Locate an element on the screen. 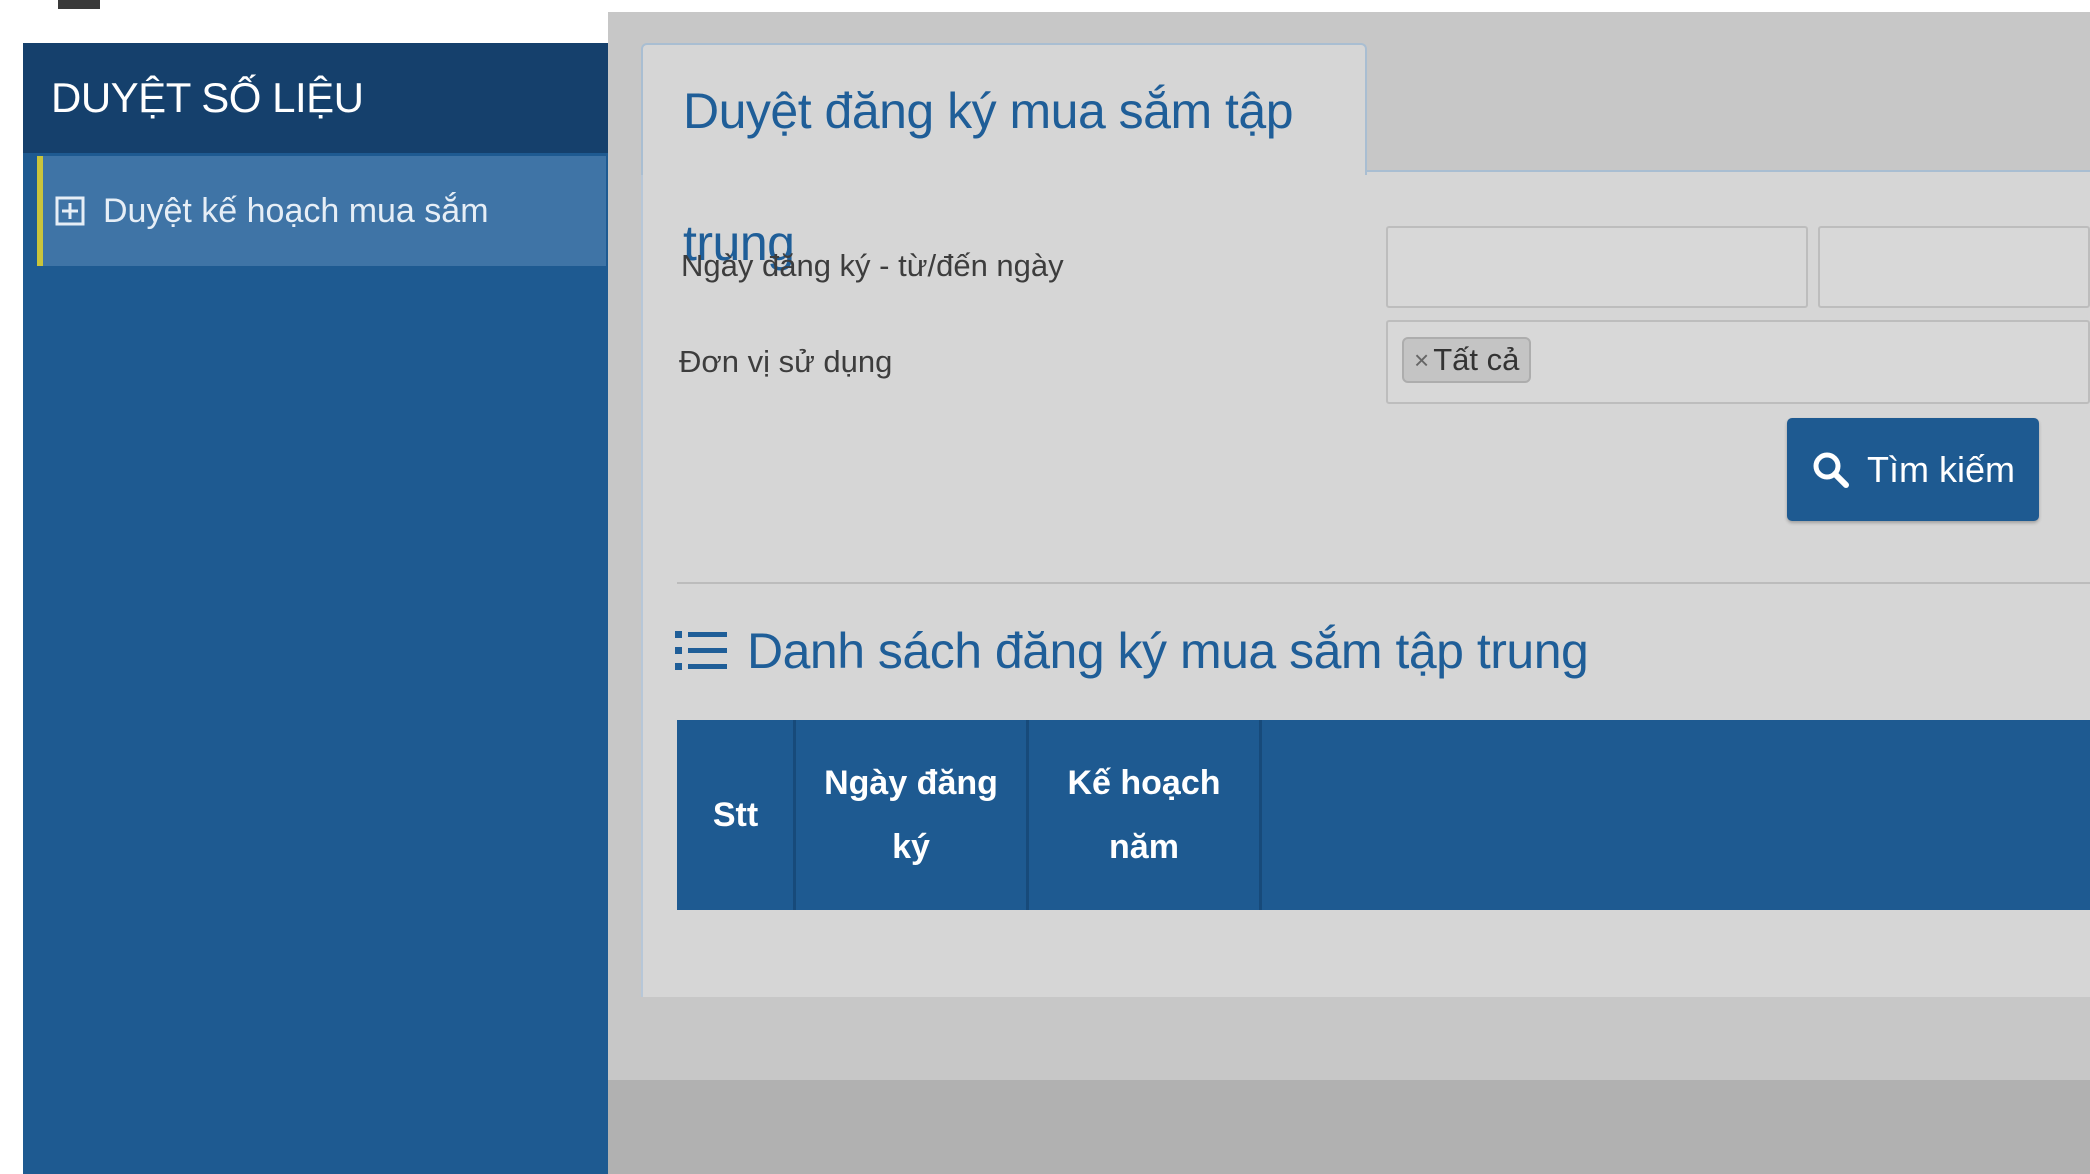  top-bar is located at coordinates (1045, 6).